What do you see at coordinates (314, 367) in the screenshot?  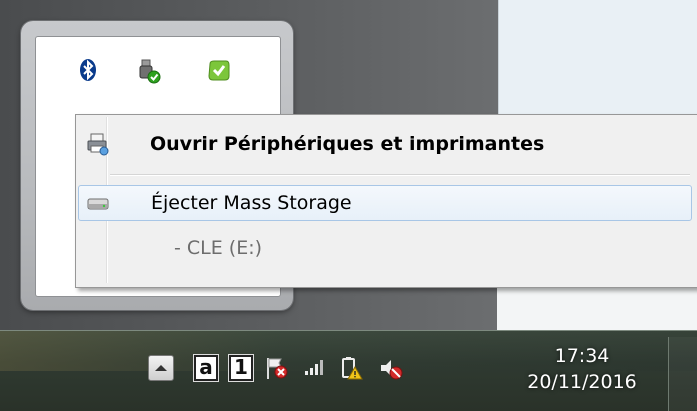 I see `network-signal-icon` at bounding box center [314, 367].